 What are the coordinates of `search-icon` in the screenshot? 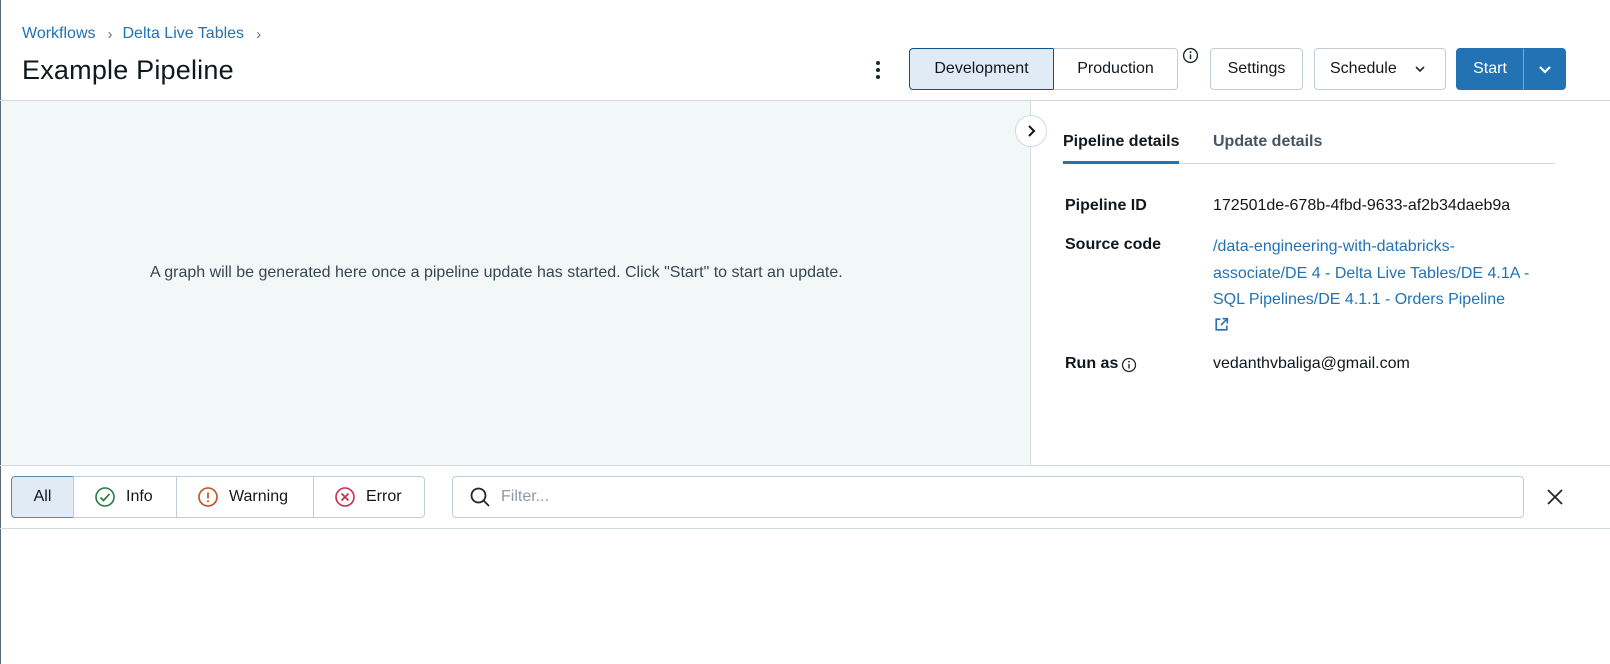 It's located at (480, 497).